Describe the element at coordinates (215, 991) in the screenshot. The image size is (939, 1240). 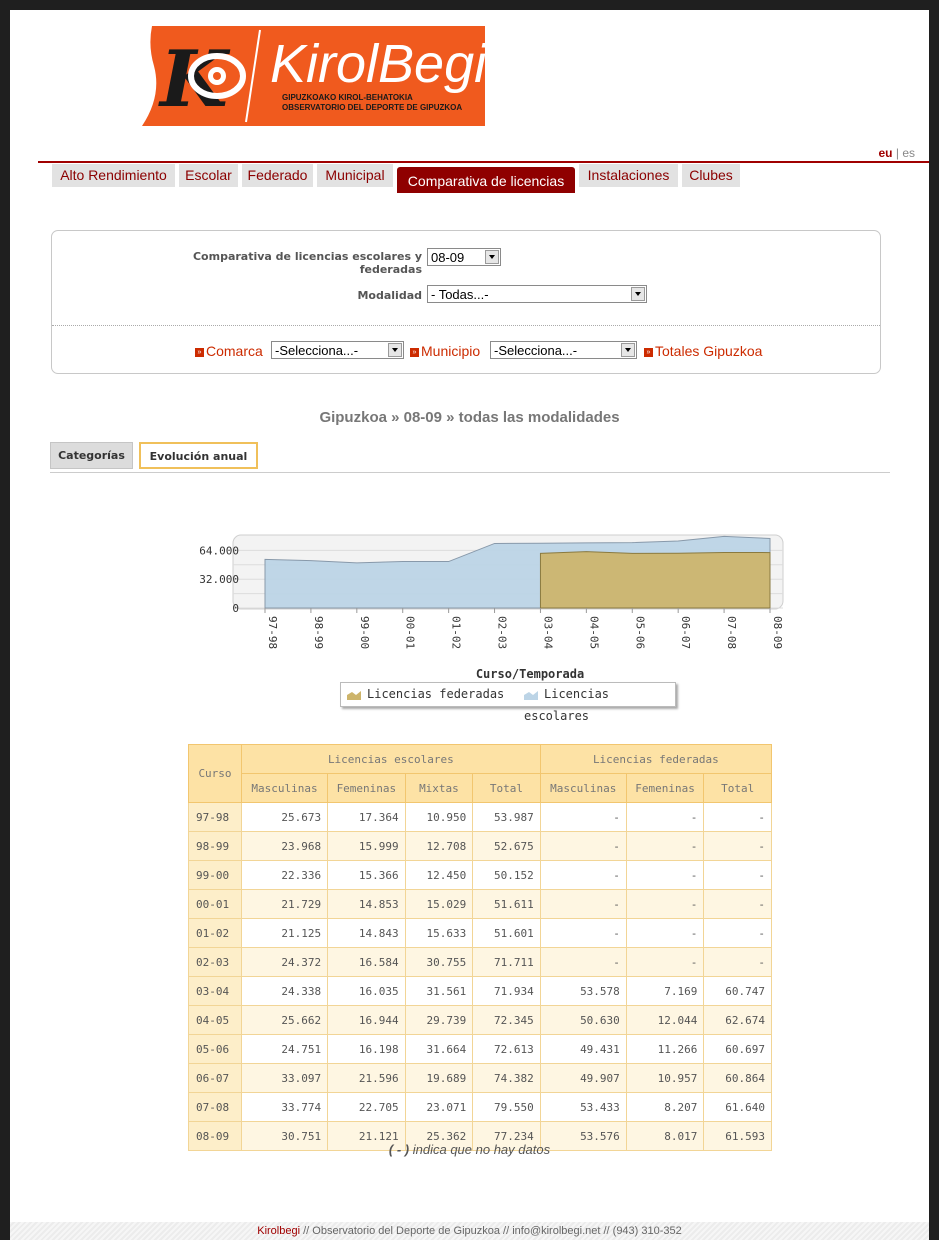
I see `cell-curso: 03-04` at that location.